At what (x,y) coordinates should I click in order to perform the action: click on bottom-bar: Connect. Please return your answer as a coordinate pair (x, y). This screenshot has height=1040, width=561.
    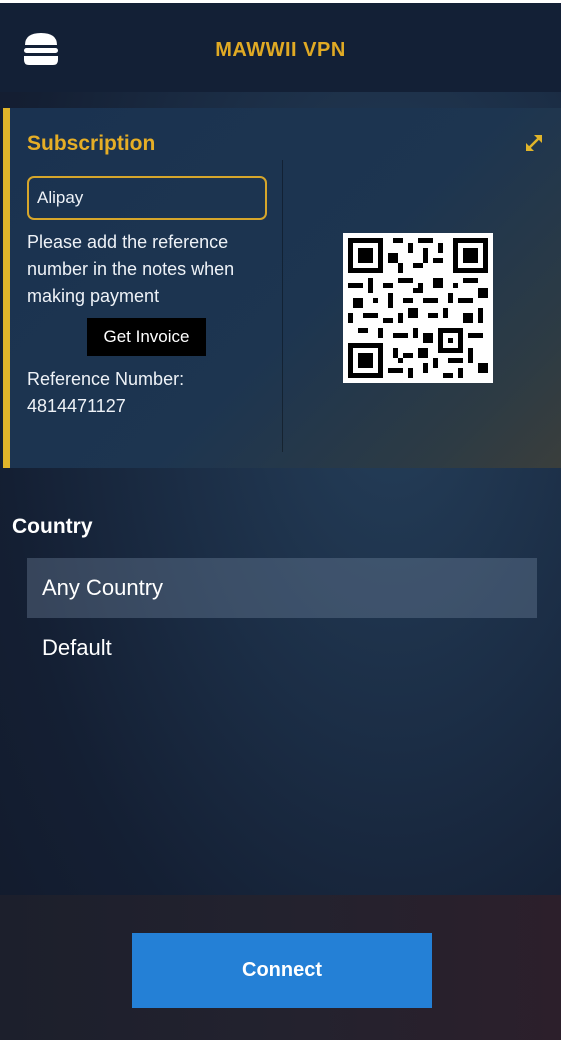
    Looking at the image, I should click on (280, 967).